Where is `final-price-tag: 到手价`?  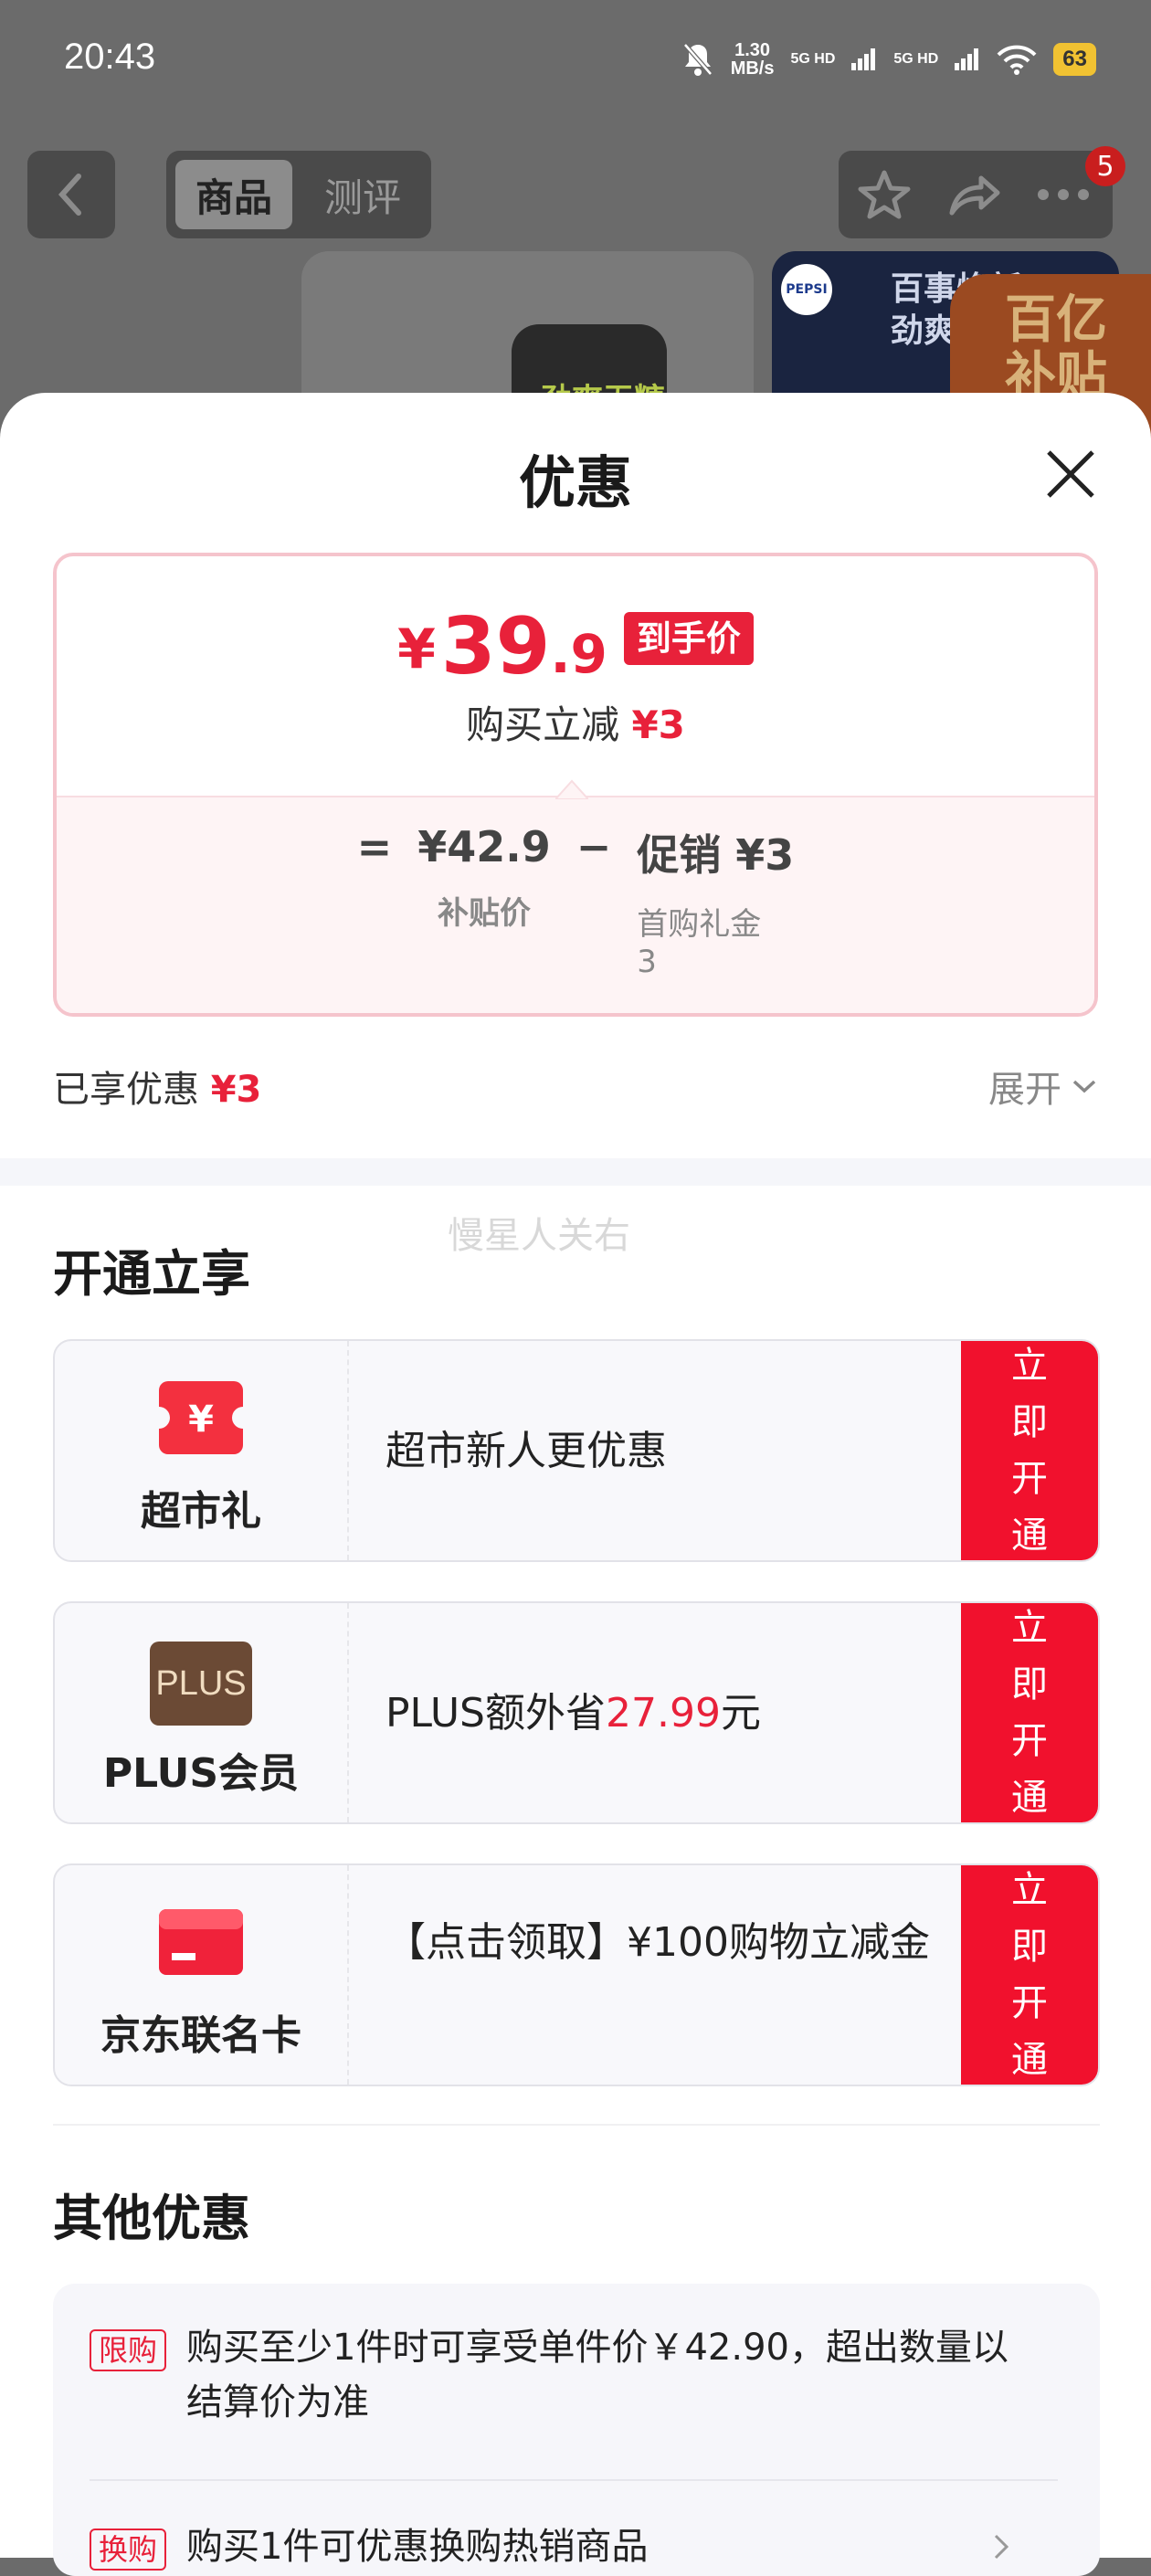 final-price-tag: 到手价 is located at coordinates (688, 638).